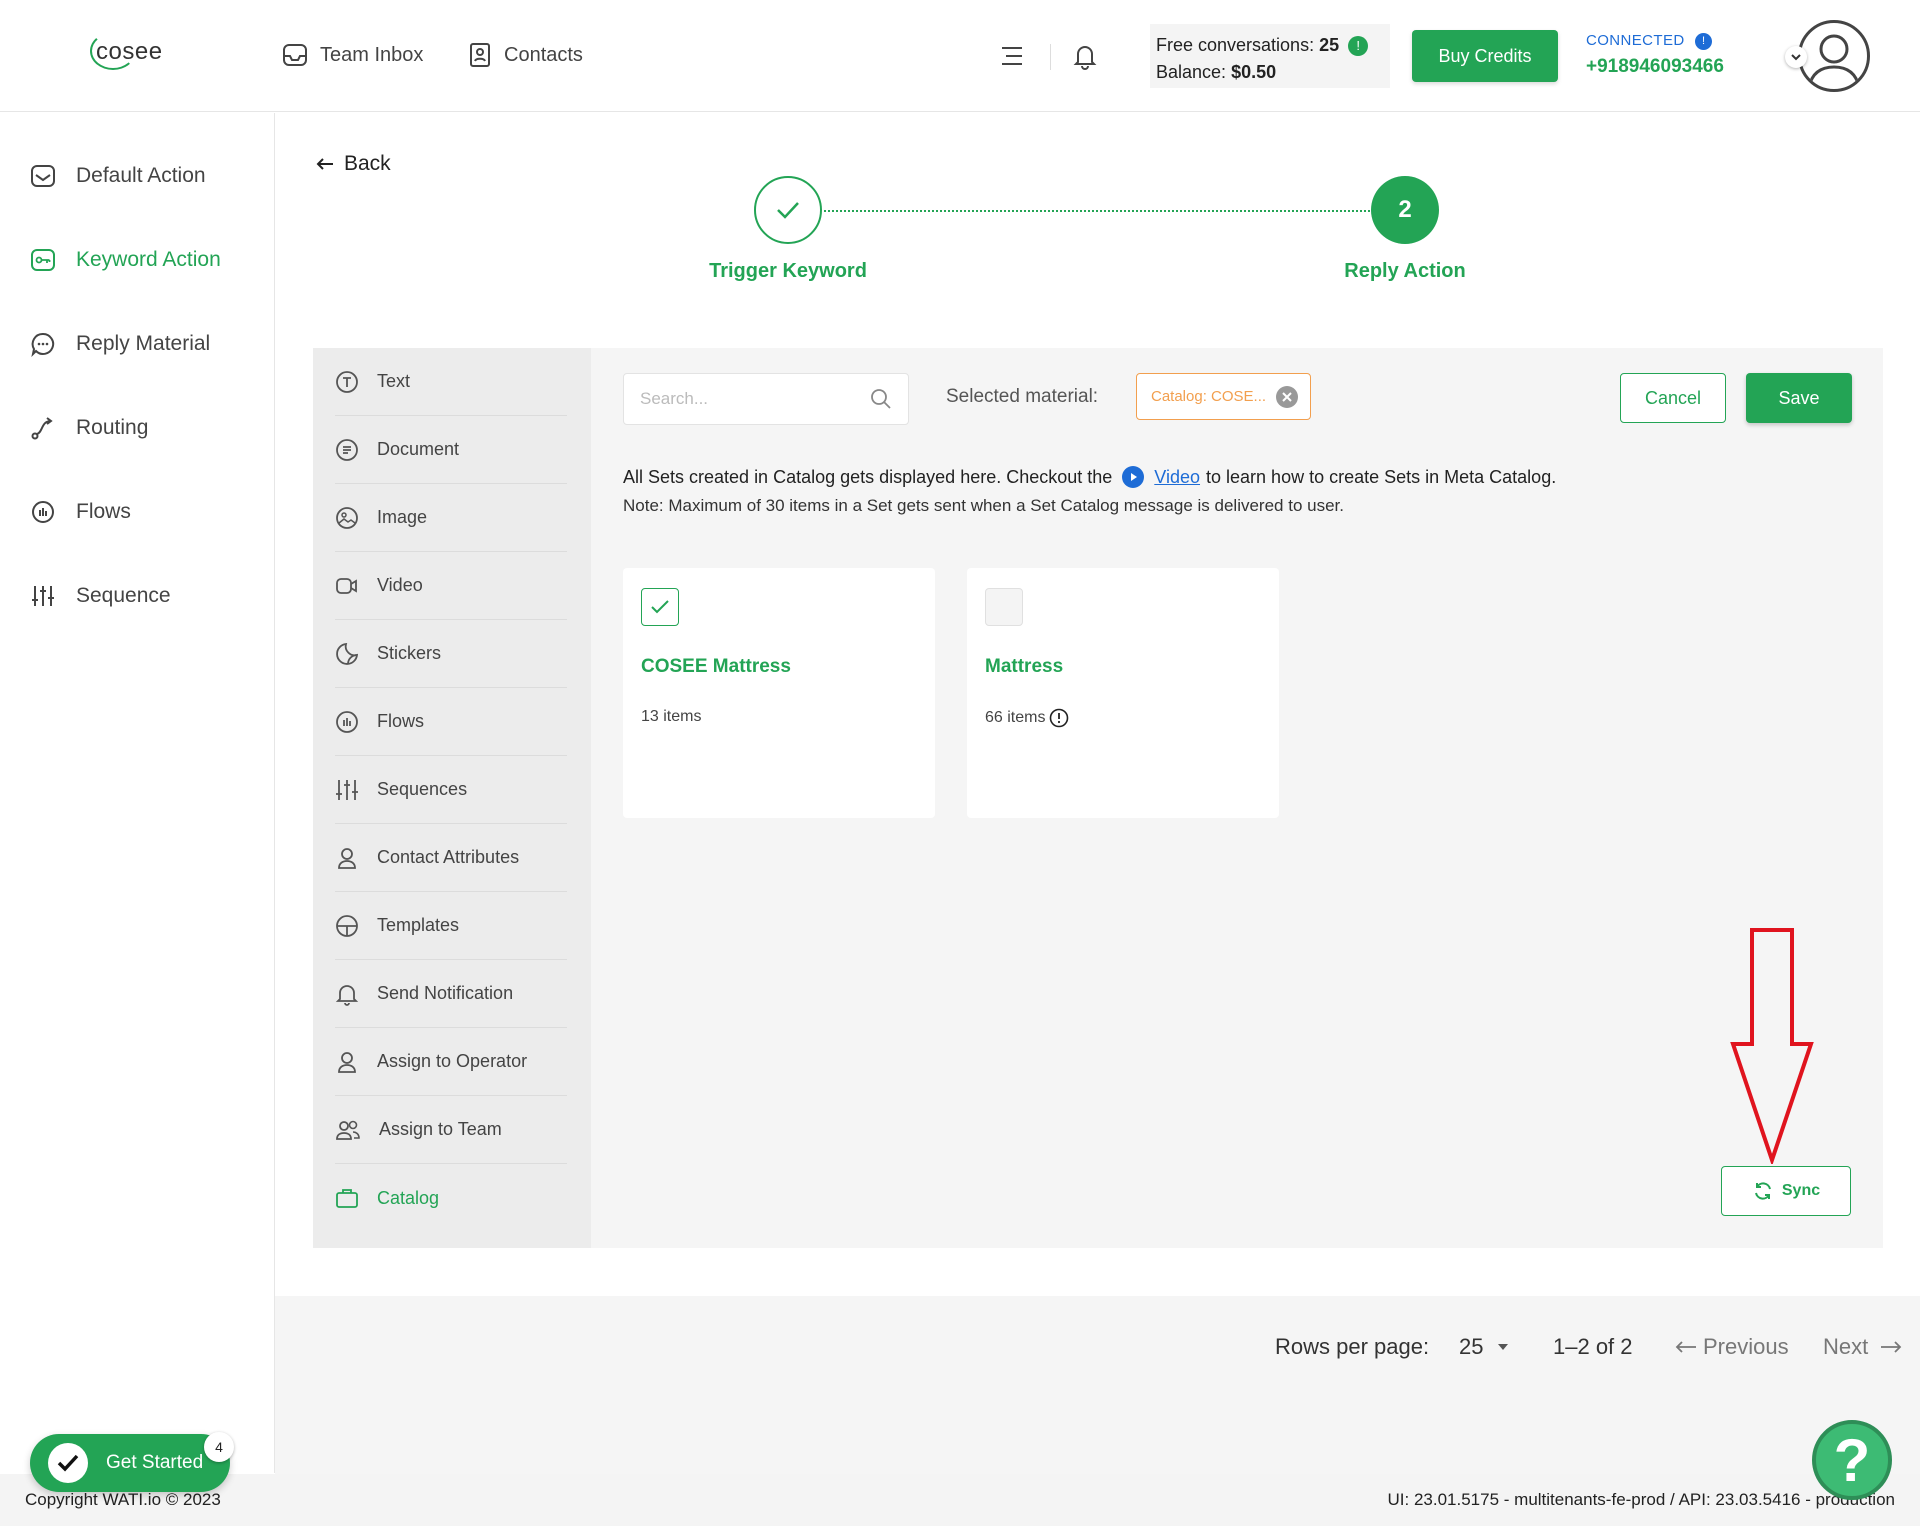  I want to click on set-count: 66 items, so click(1123, 718).